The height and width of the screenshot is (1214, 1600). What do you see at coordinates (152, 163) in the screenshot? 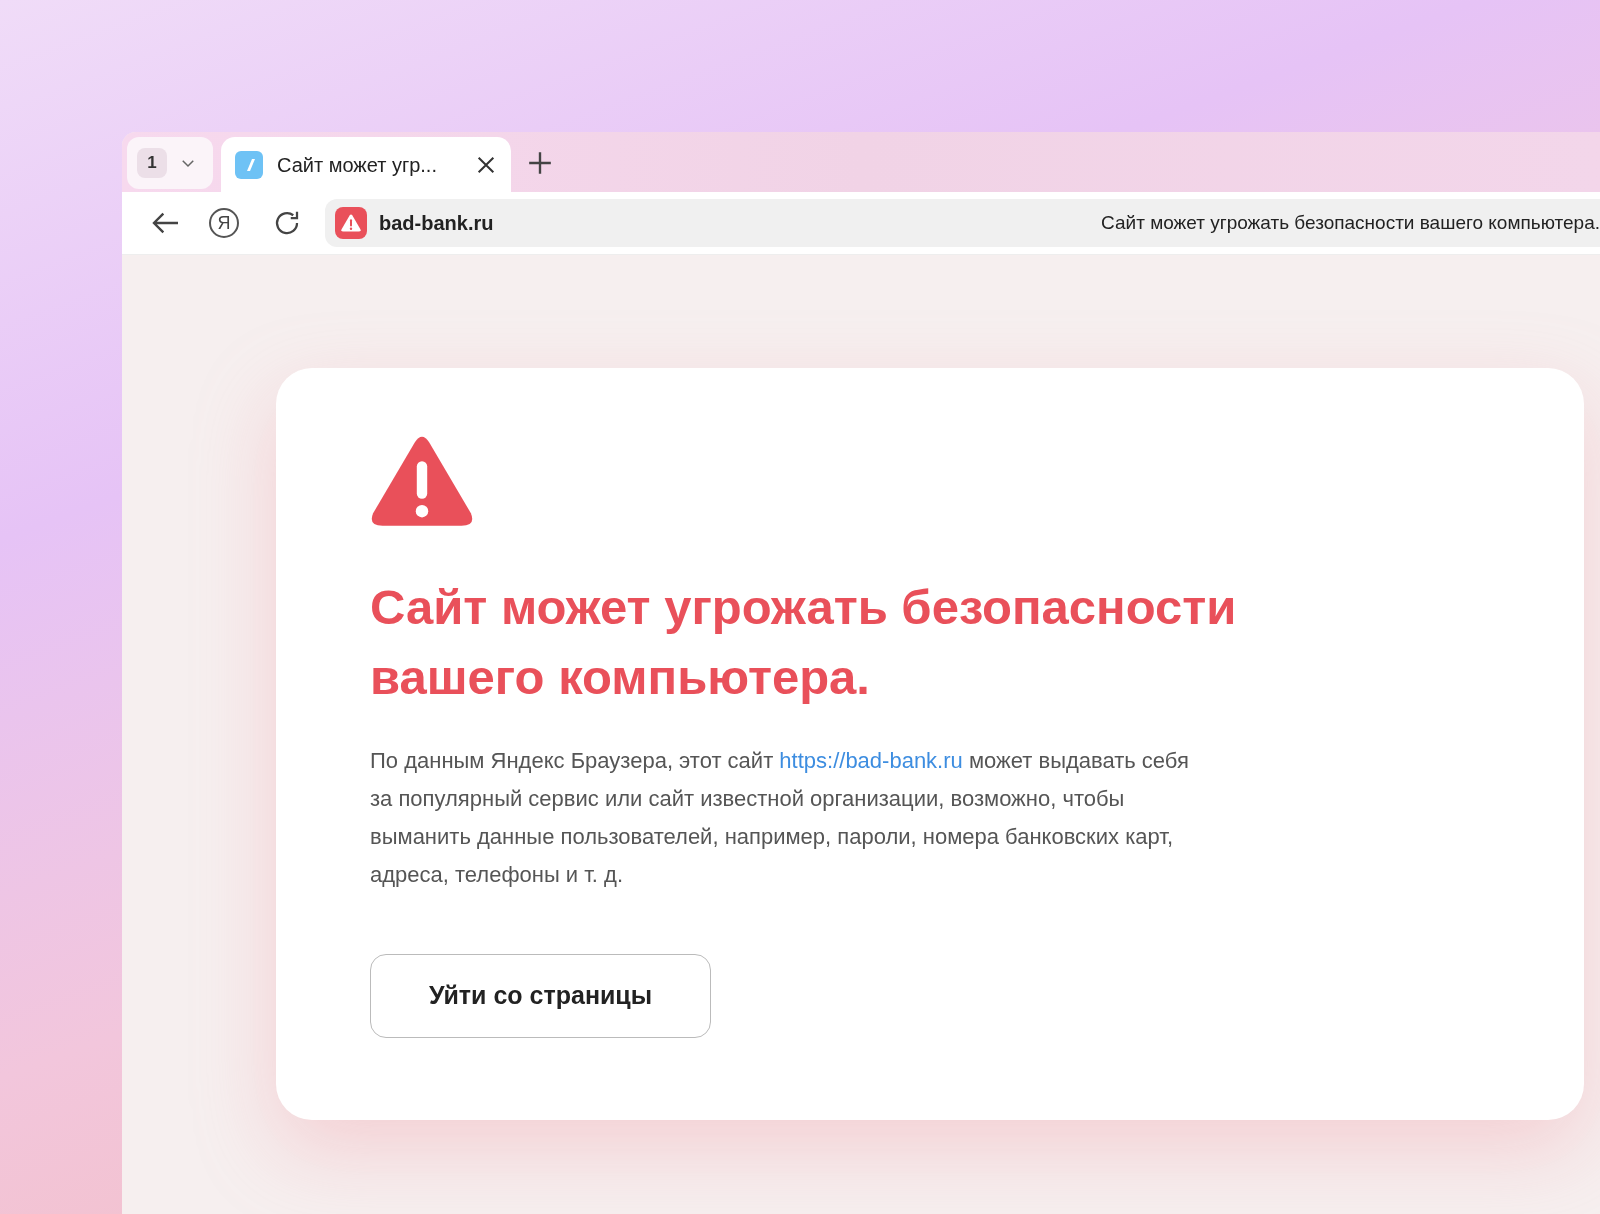
I see `tab-count: 1` at bounding box center [152, 163].